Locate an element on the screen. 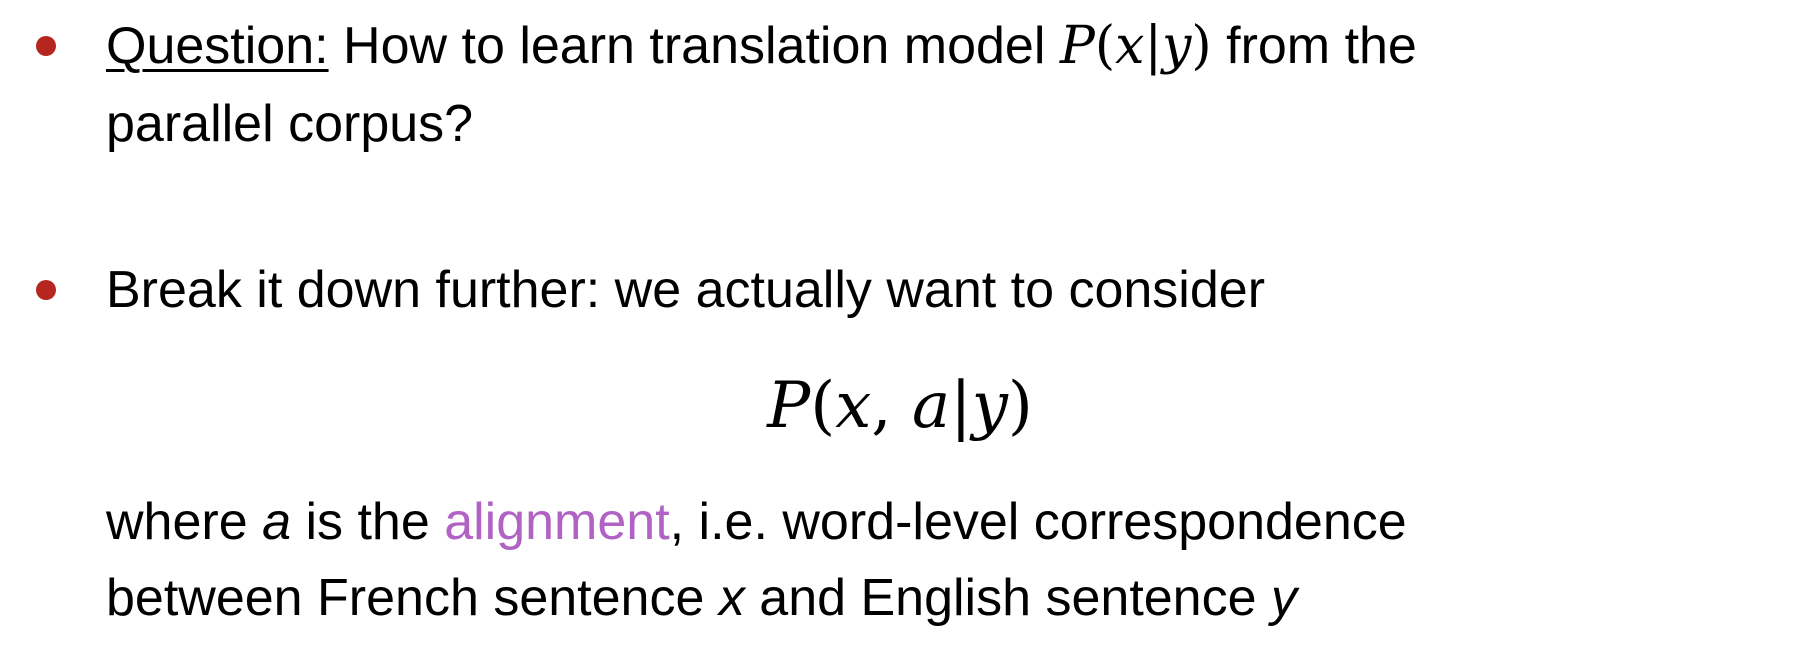 This screenshot has height=654, width=1800. variable-x: x is located at coordinates (731, 598).